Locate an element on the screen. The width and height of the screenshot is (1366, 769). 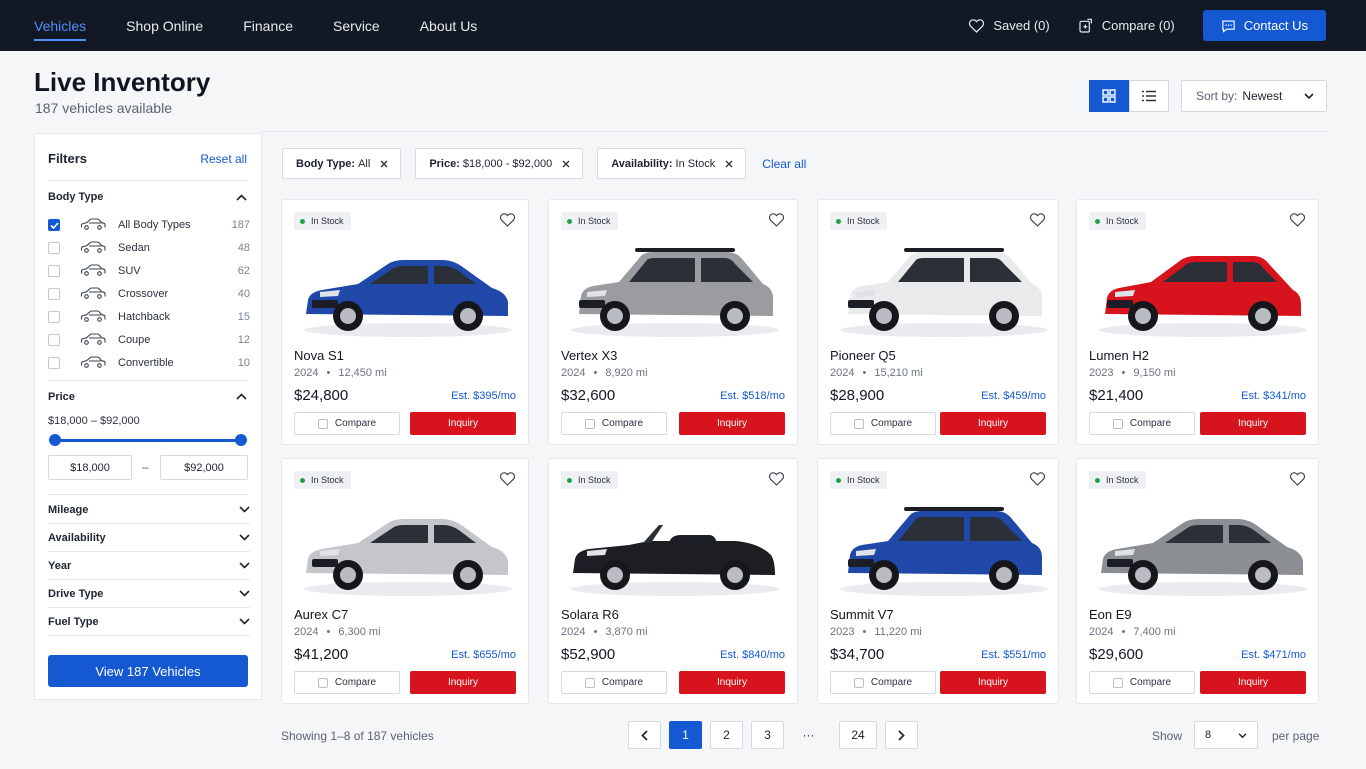
vehicle-name: Vertex X3 is located at coordinates (589, 355).